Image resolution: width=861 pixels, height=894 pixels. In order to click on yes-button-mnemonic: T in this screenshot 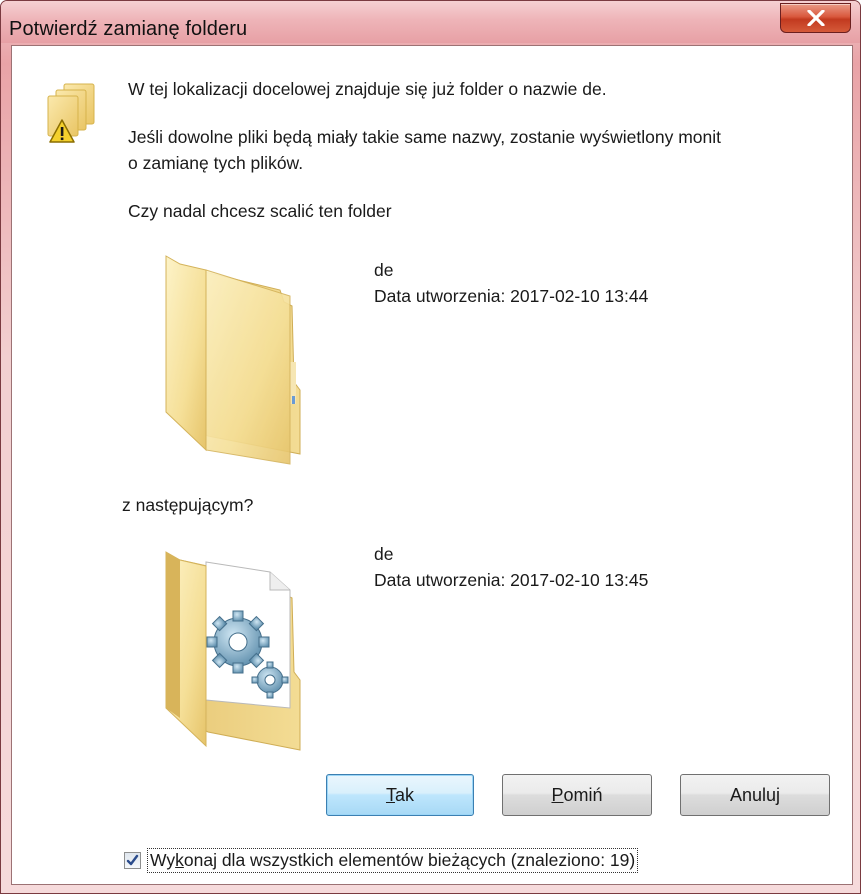, I will do `click(390, 794)`.